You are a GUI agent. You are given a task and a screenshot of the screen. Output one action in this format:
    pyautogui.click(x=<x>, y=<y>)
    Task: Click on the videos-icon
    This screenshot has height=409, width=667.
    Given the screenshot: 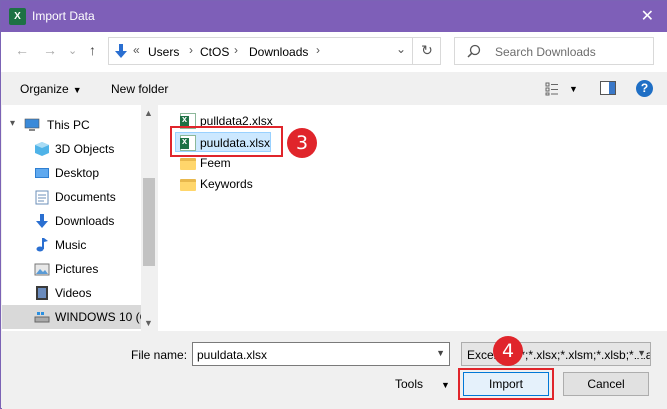 What is the action you would take?
    pyautogui.click(x=42, y=293)
    